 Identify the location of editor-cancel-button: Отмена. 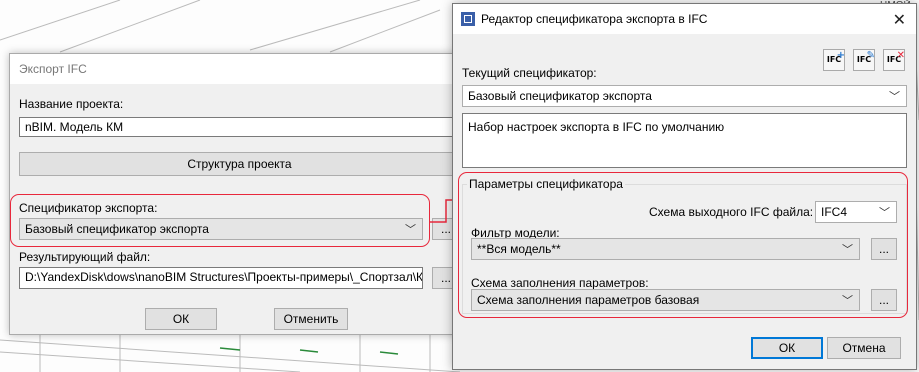
(864, 348).